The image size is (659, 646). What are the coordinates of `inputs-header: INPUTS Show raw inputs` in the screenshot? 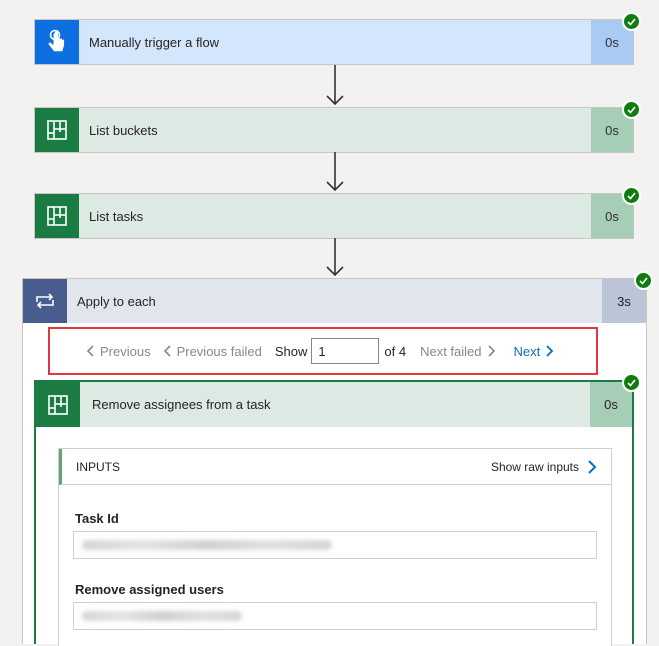 It's located at (335, 467).